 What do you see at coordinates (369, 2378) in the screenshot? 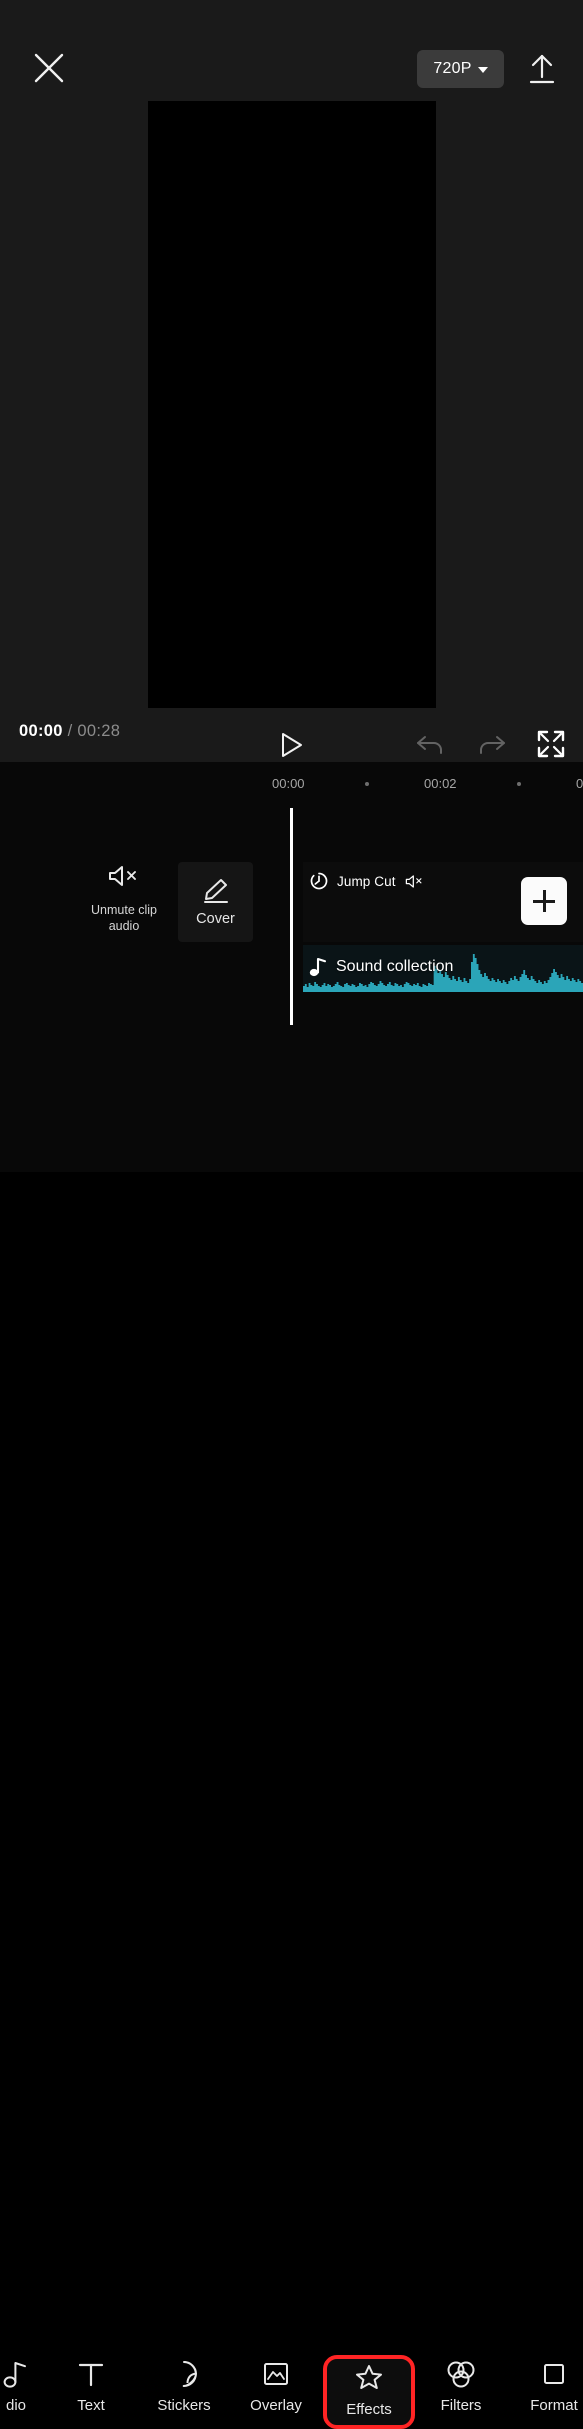
I see `effects-icon` at bounding box center [369, 2378].